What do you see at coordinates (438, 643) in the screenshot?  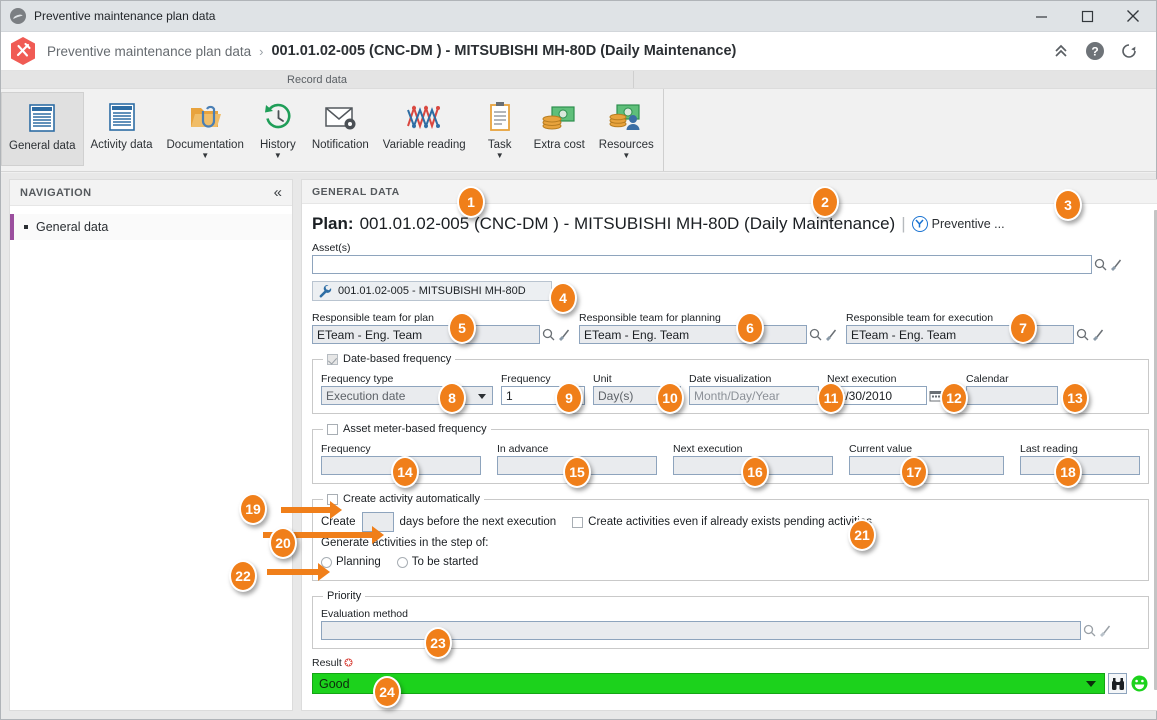 I see `annotation-badge-23: 23` at bounding box center [438, 643].